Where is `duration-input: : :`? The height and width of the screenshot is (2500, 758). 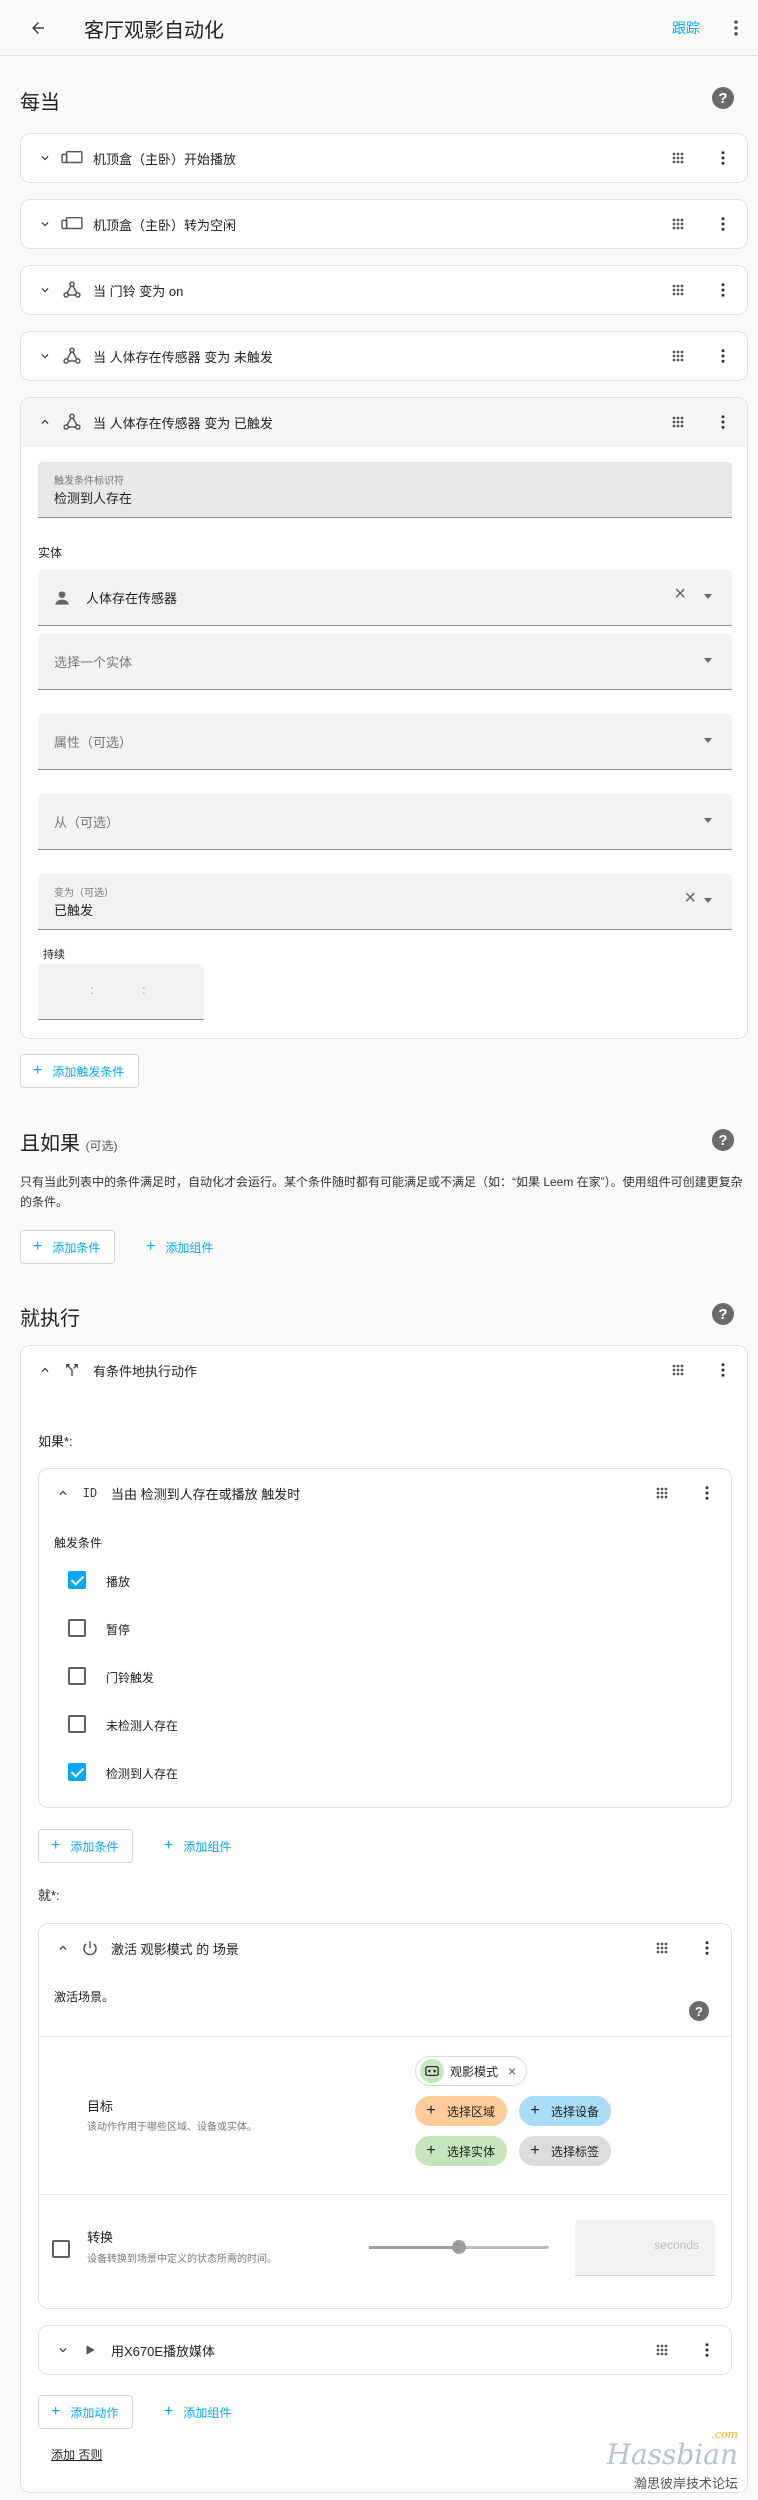
duration-input: : : is located at coordinates (121, 992).